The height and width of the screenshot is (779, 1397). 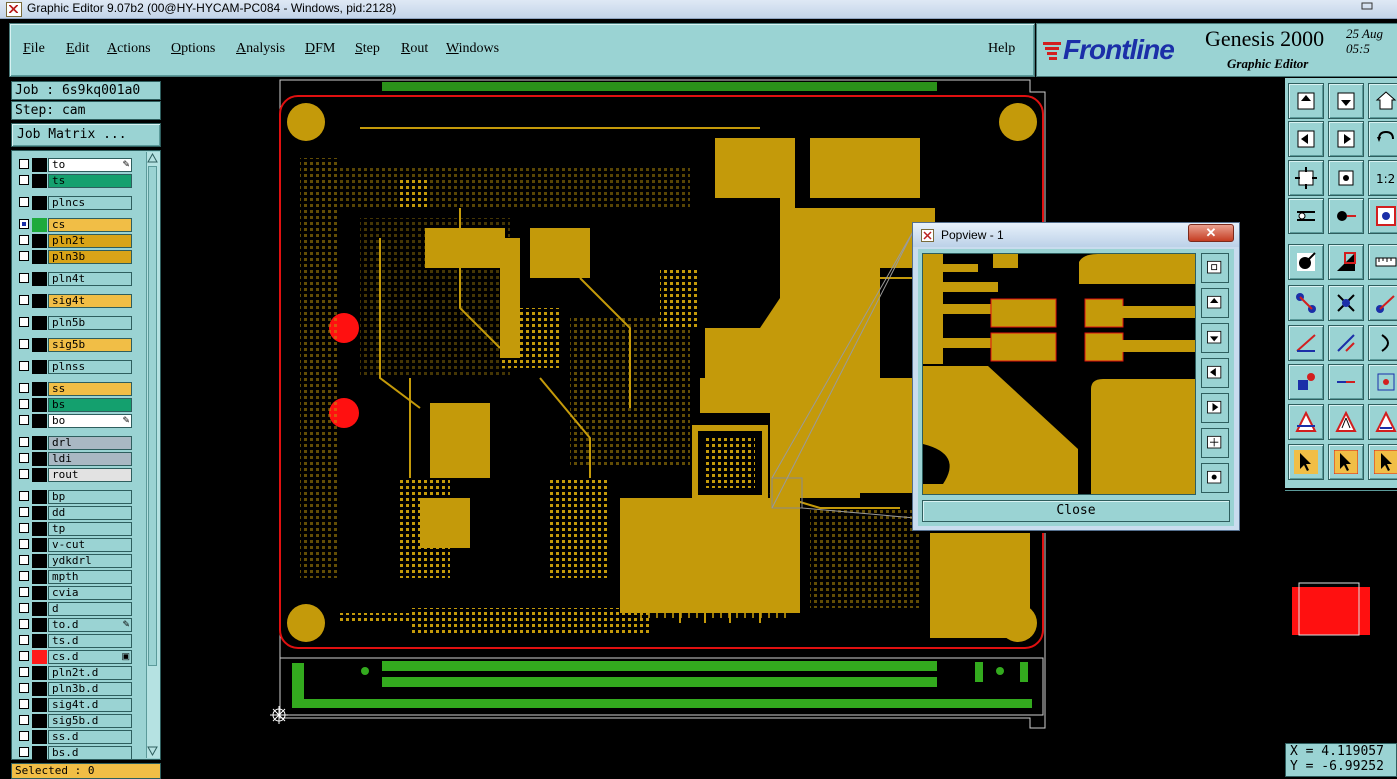 I want to click on popview-title-bar: Popview - 1 ✕, so click(x=1076, y=235).